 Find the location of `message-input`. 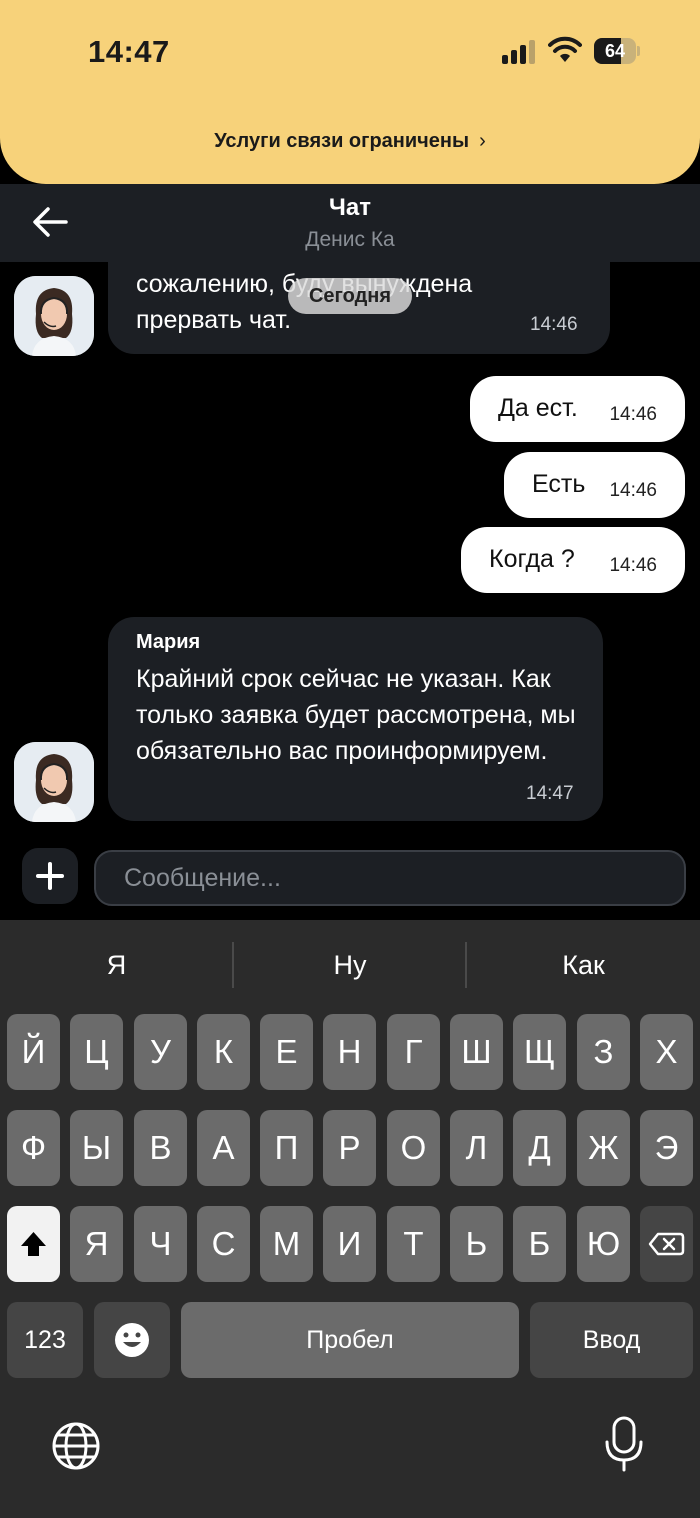

message-input is located at coordinates (390, 878).